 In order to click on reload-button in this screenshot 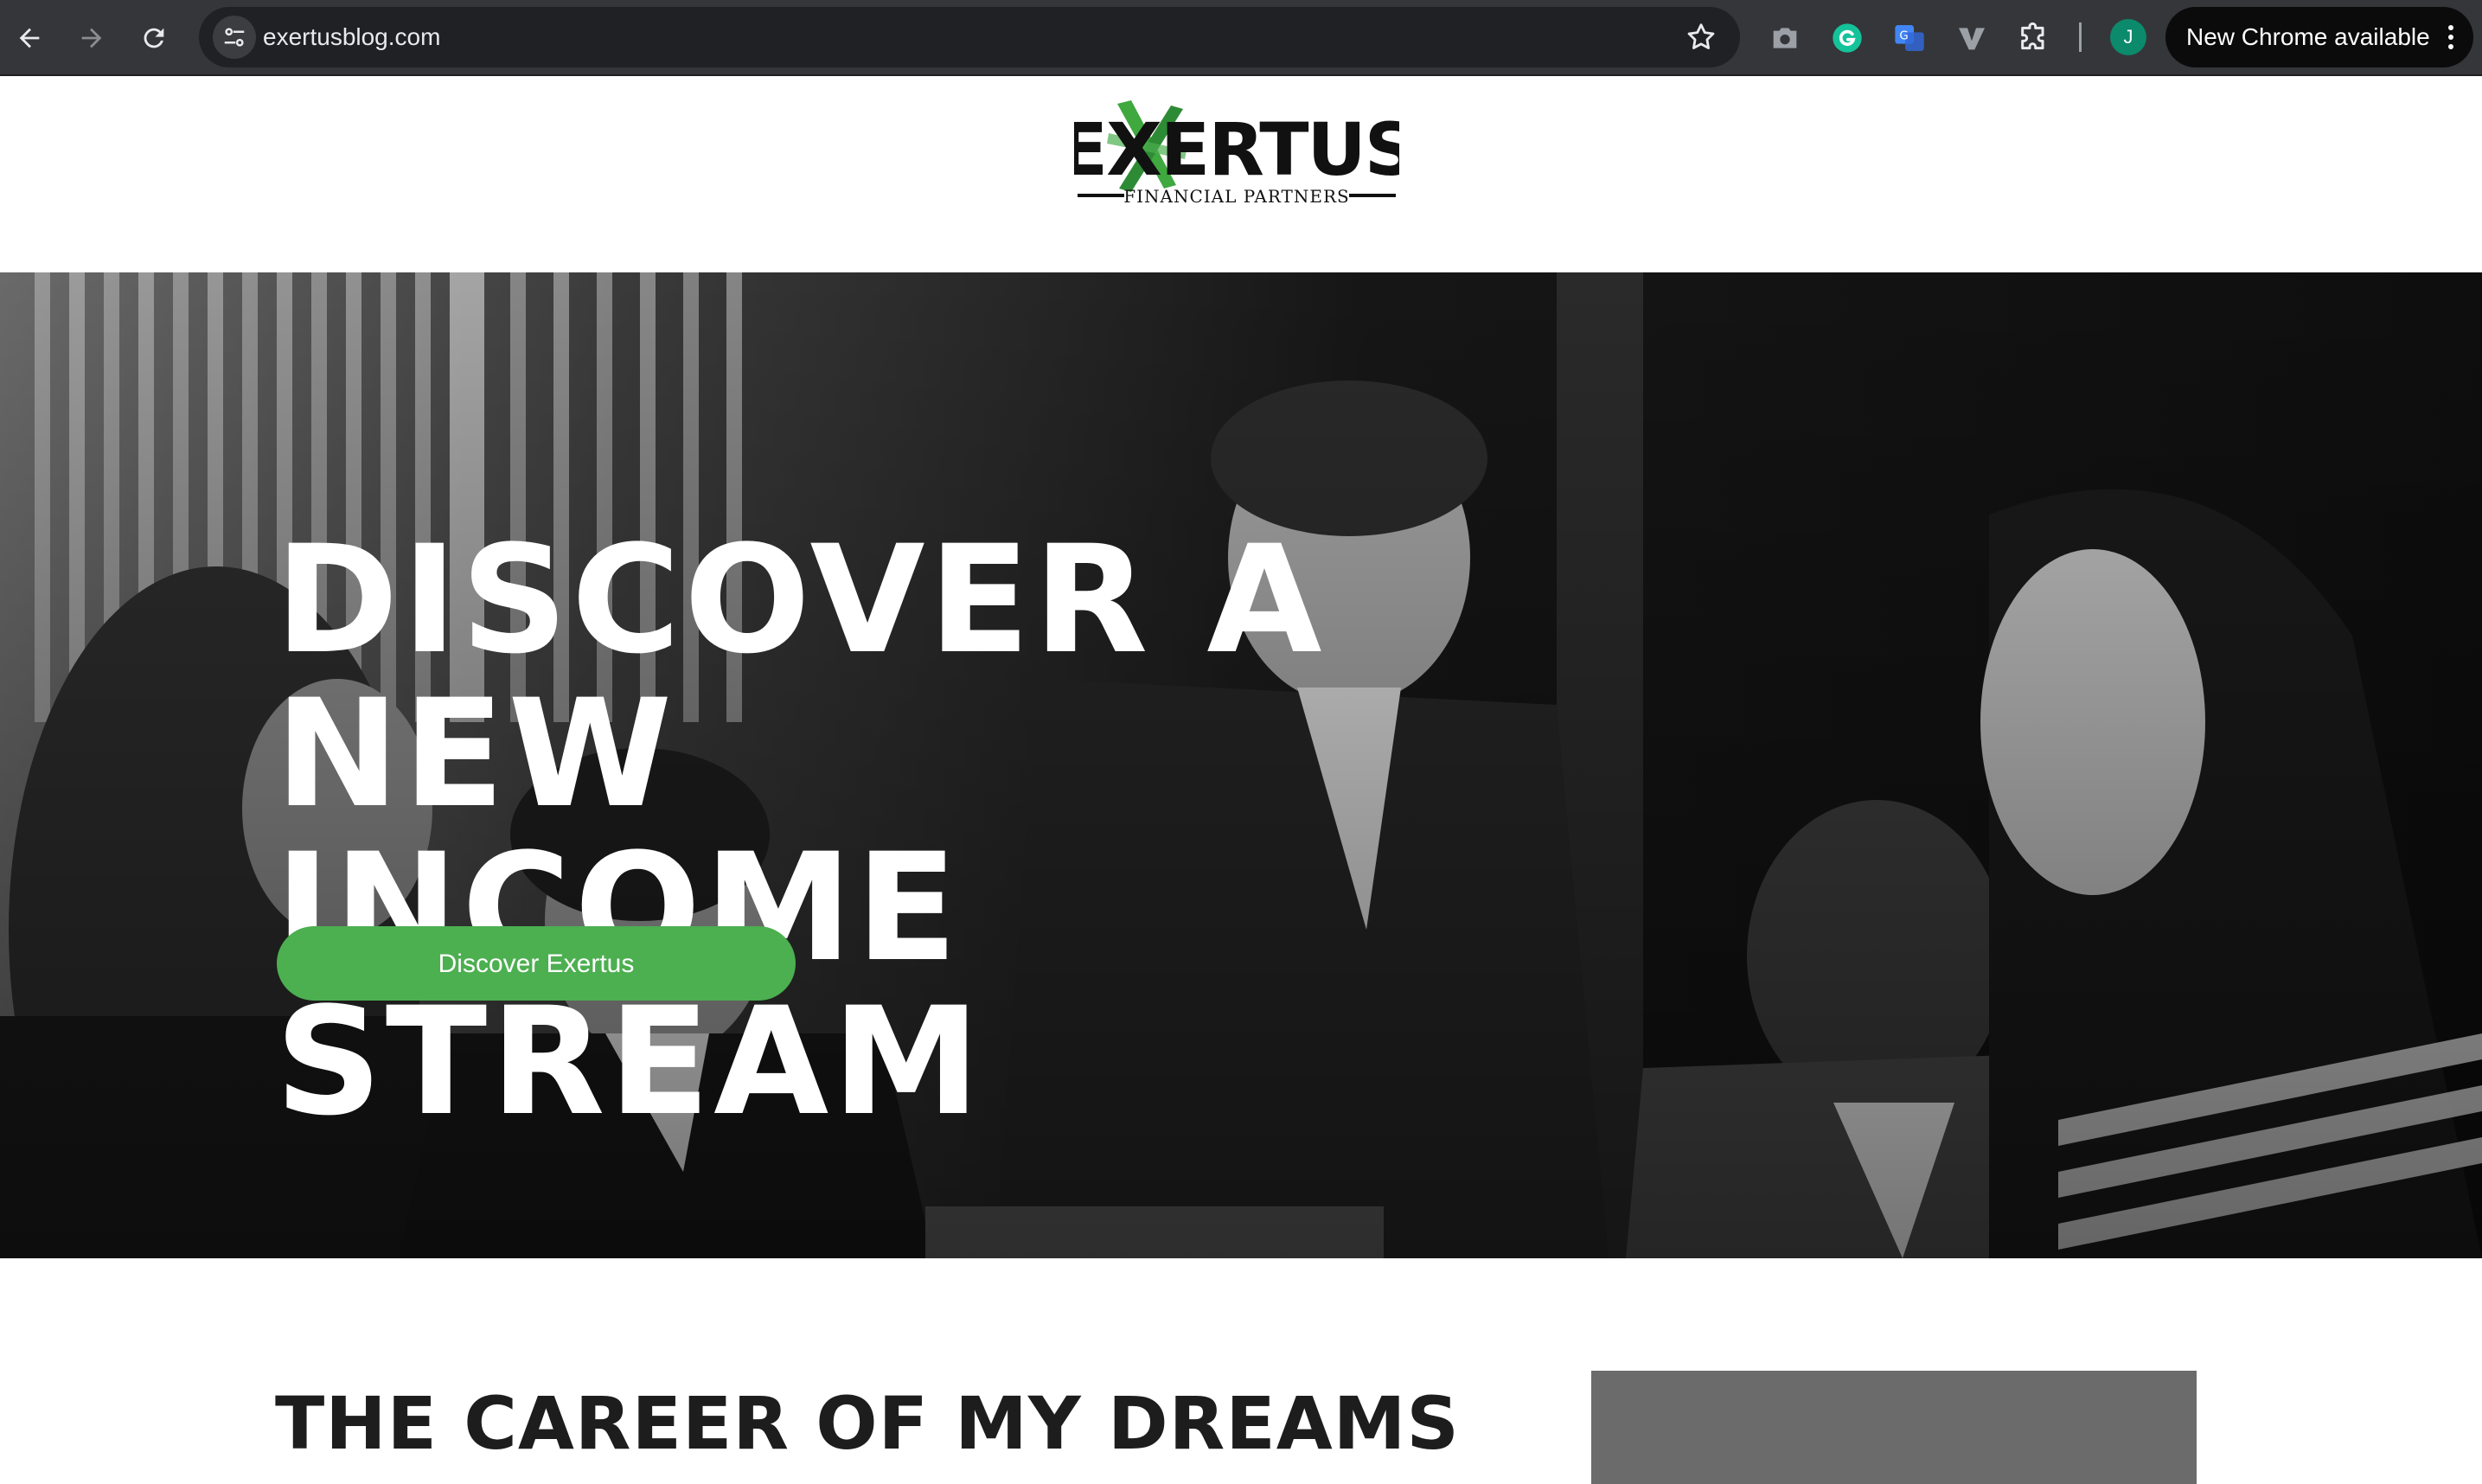, I will do `click(153, 38)`.